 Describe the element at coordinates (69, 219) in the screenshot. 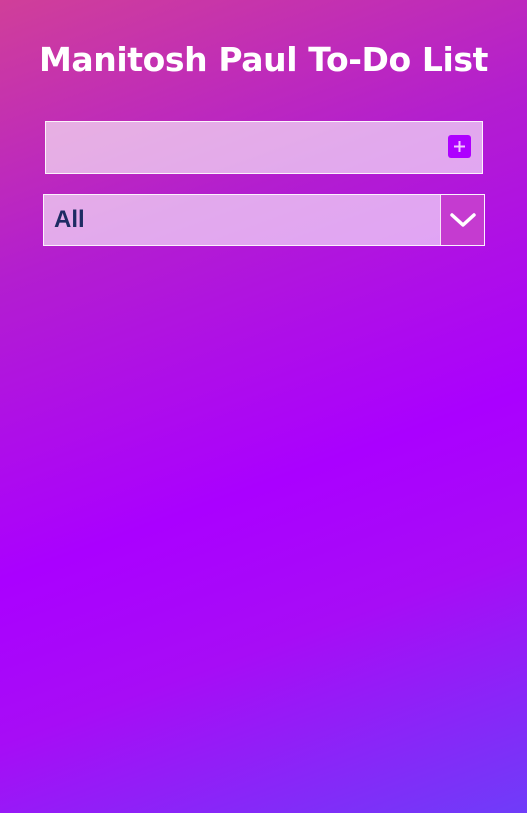

I see `filter-selected-value: All` at that location.